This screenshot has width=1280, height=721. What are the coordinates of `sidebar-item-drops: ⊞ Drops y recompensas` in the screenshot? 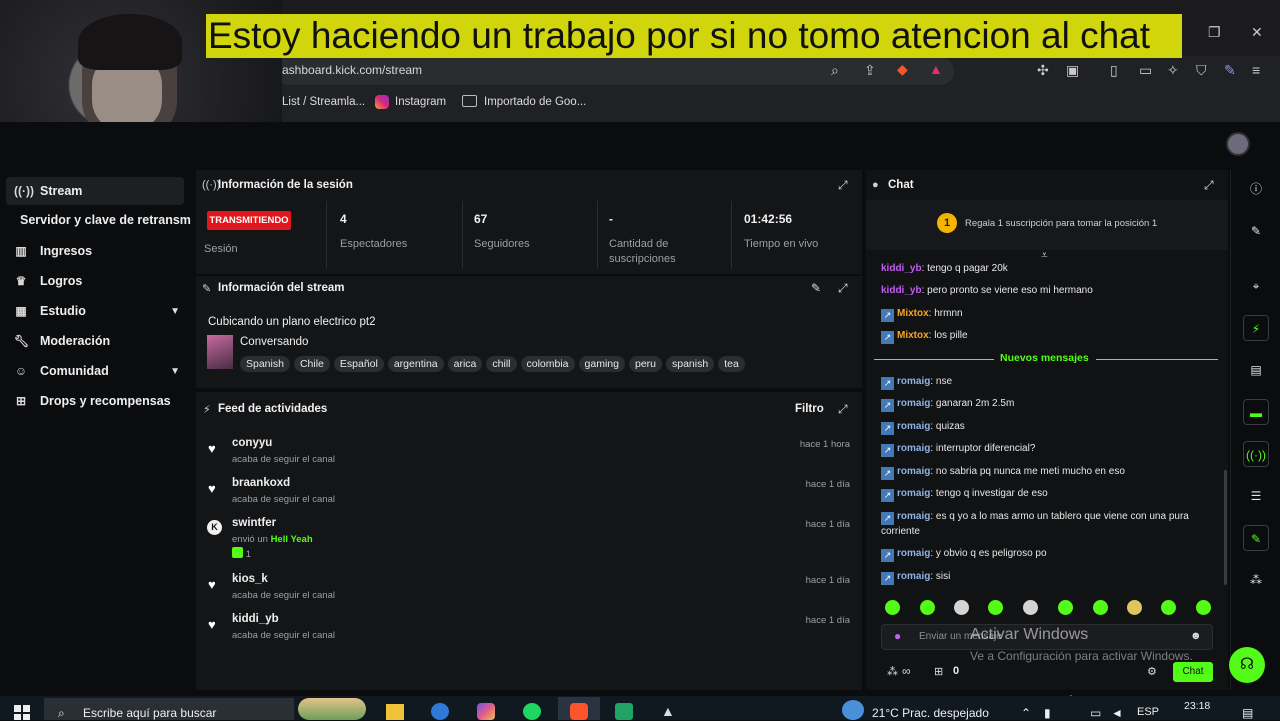 It's located at (95, 401).